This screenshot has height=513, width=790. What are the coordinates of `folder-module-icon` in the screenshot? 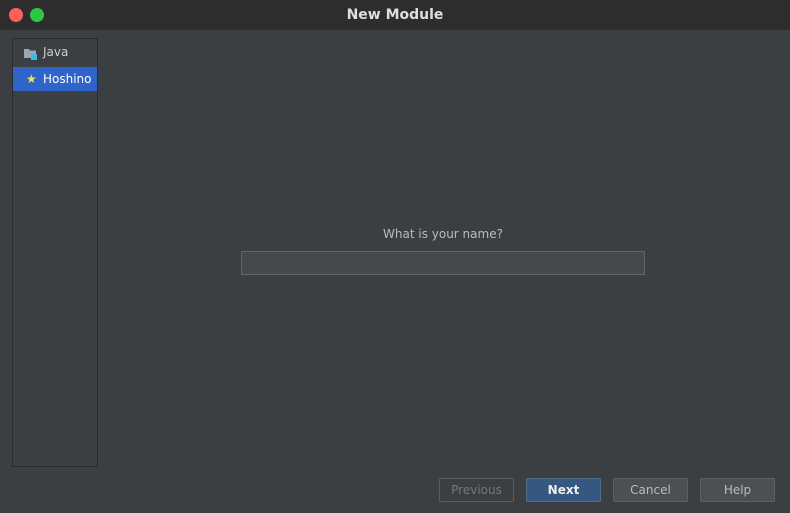 It's located at (31, 52).